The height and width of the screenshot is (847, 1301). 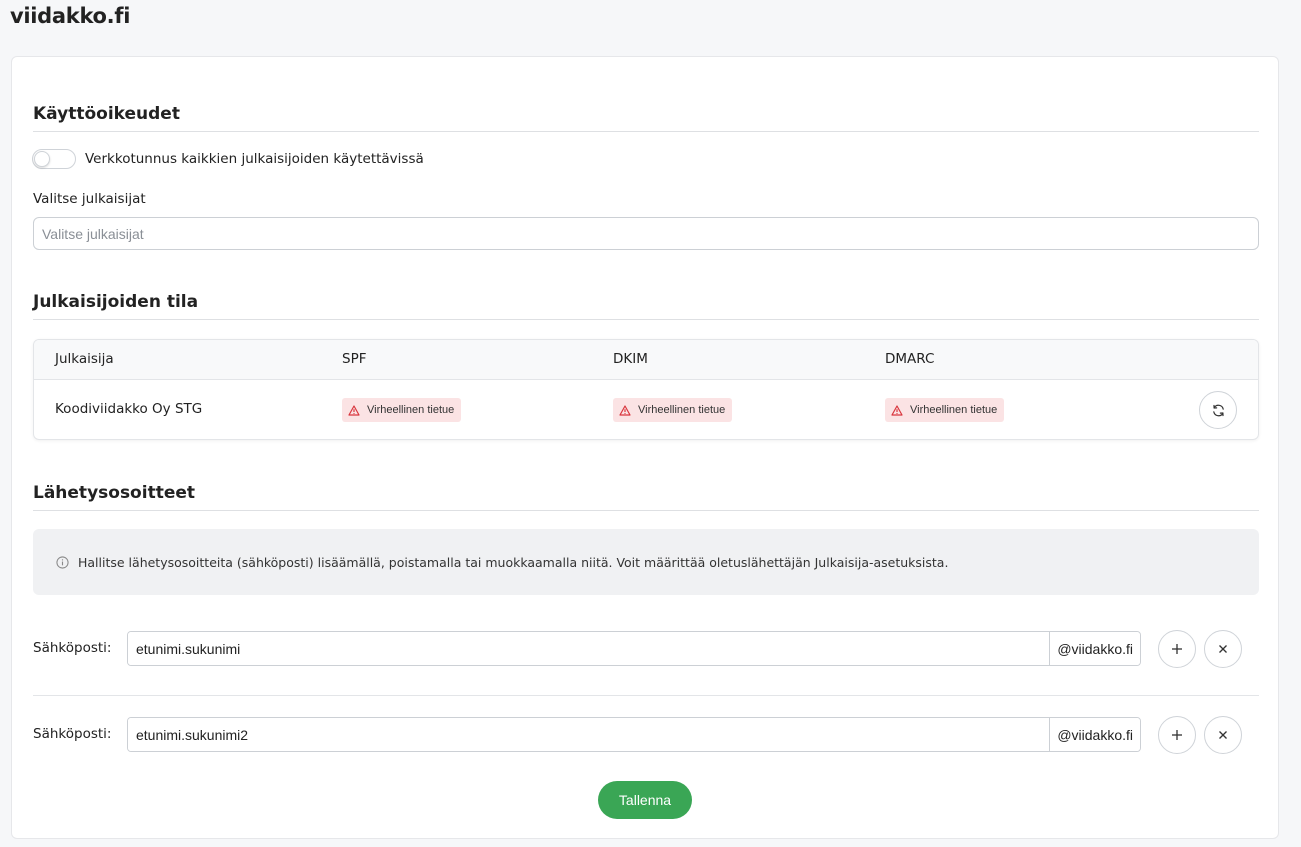 What do you see at coordinates (646, 695) in the screenshot?
I see `row-divider` at bounding box center [646, 695].